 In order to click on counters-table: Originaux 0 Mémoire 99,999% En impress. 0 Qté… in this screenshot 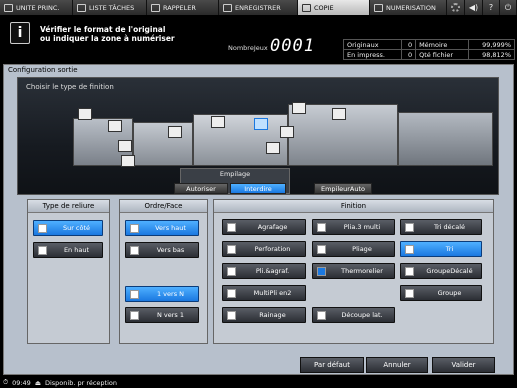, I will do `click(429, 49)`.